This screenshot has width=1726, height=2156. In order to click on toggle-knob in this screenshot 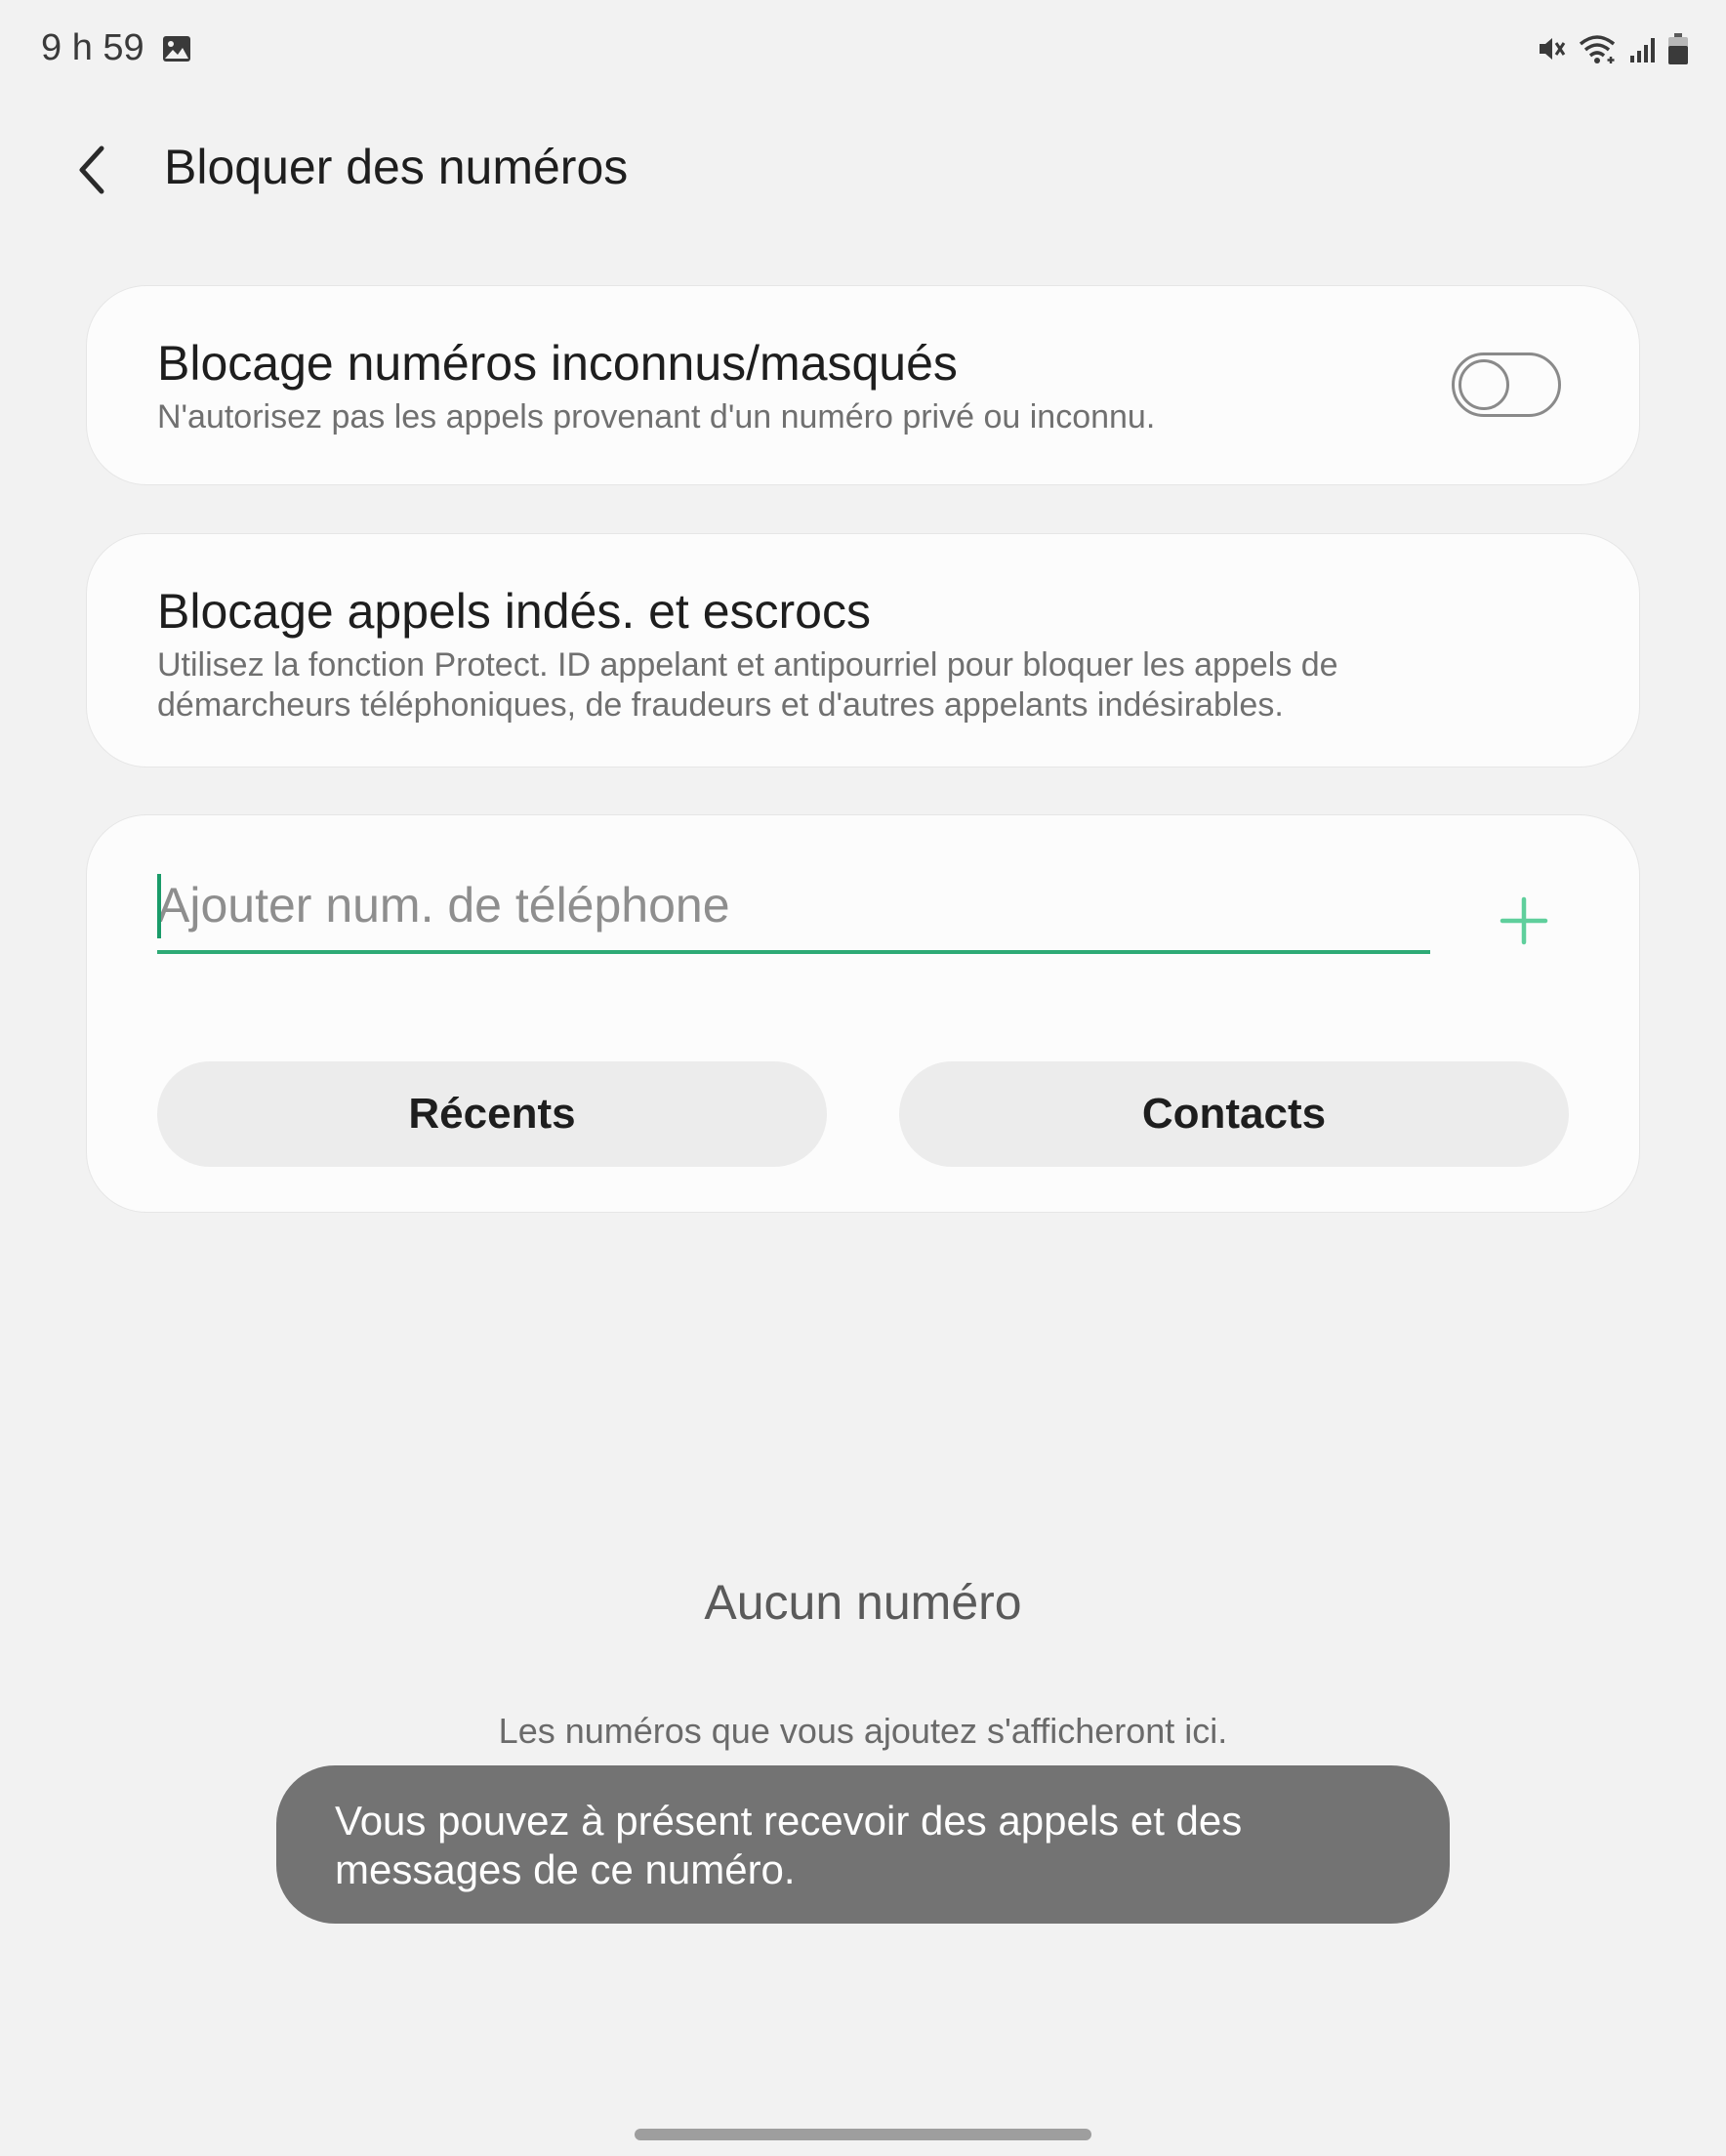, I will do `click(1484, 385)`.